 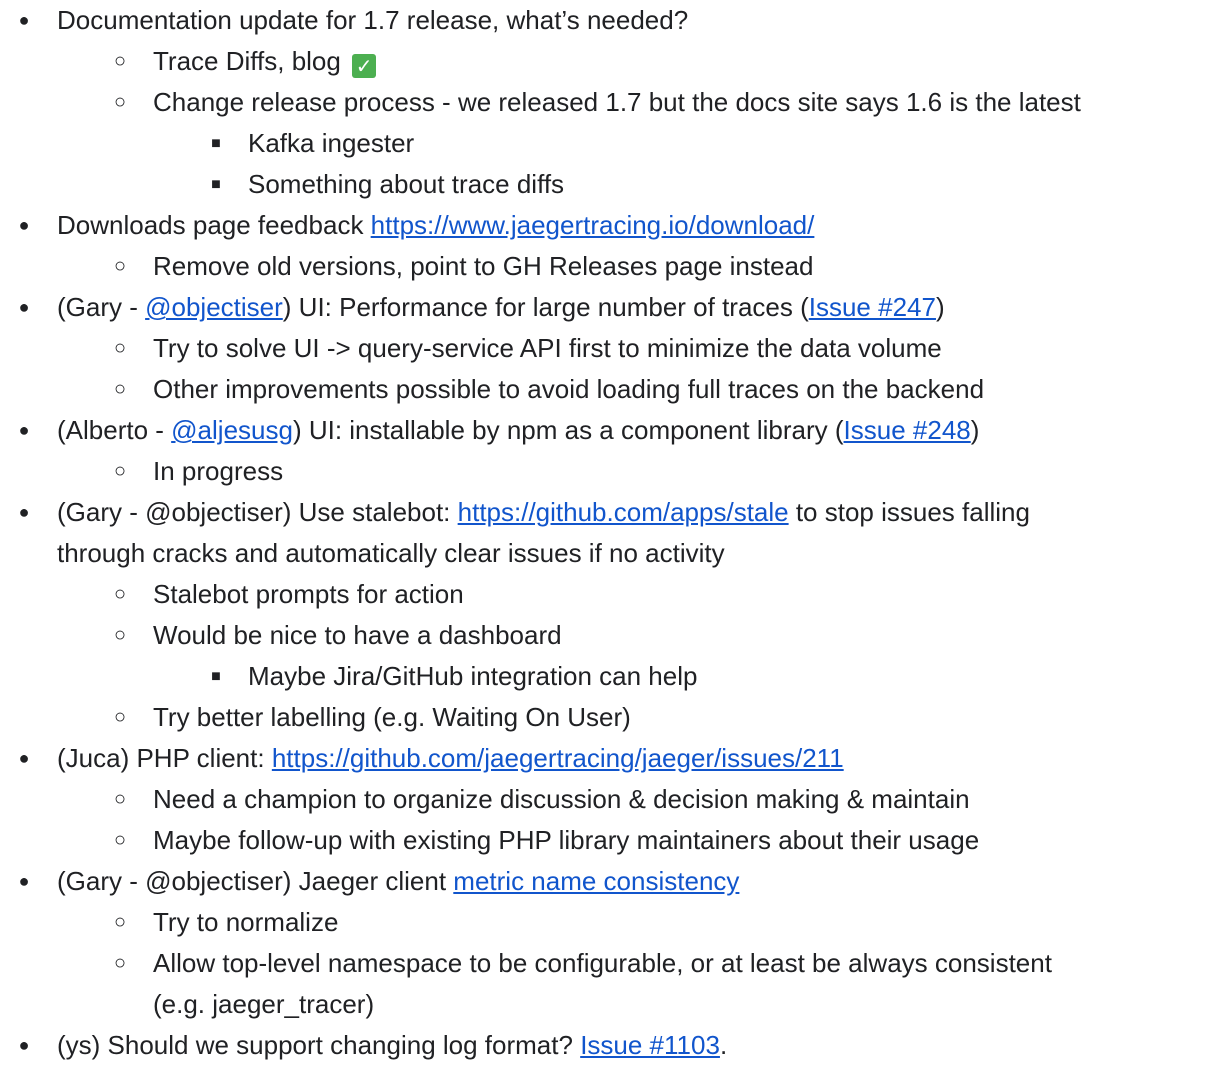 I want to click on list-item-text: (e.g. jaeger_tracer), so click(x=263, y=1004).